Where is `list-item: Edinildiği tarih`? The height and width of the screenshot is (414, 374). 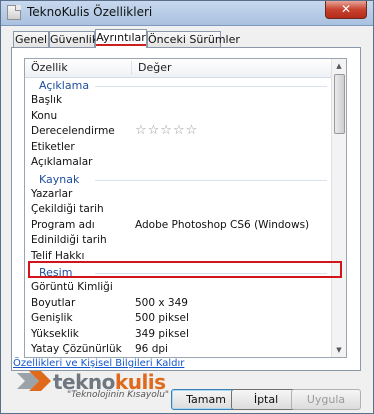 list-item: Edinildiği tarih is located at coordinates (179, 241).